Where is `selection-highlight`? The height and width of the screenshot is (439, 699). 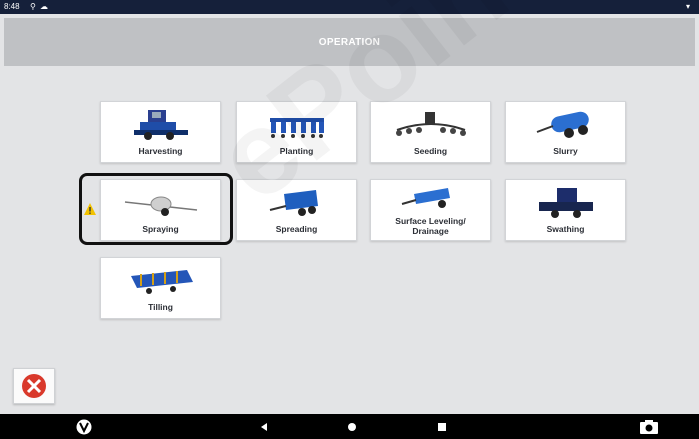
selection-highlight is located at coordinates (156, 209).